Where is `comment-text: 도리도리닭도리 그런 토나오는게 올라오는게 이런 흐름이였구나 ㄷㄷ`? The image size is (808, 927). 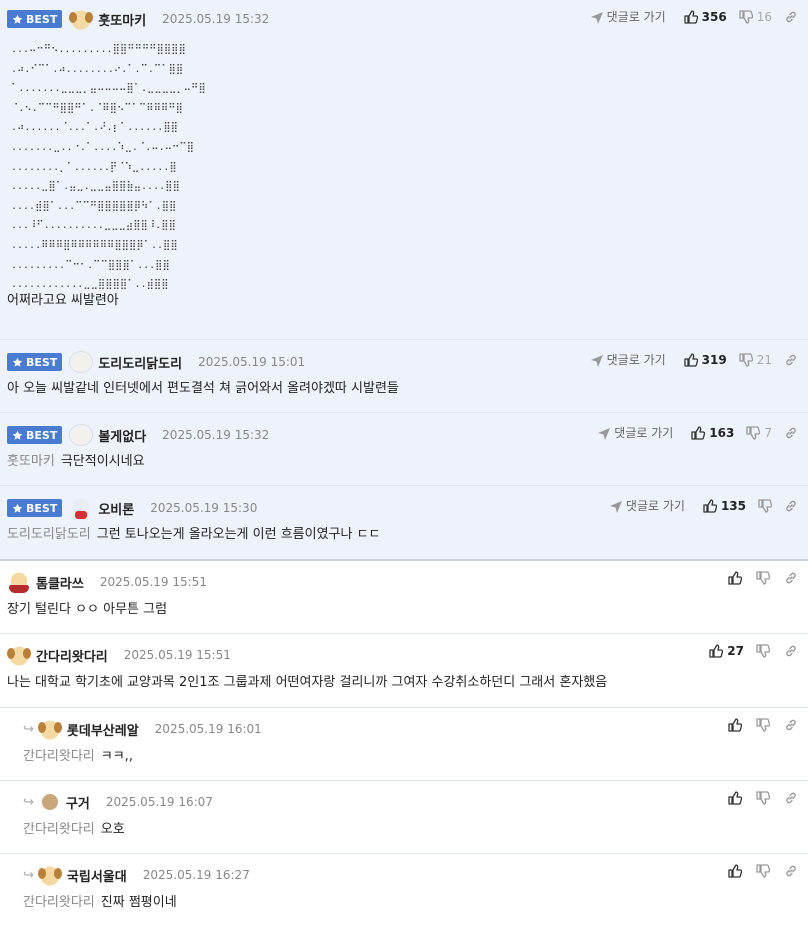
comment-text: 도리도리닭도리 그런 토나오는게 올라오는게 이런 흐름이였구나 ㄷㄷ is located at coordinates (194, 534).